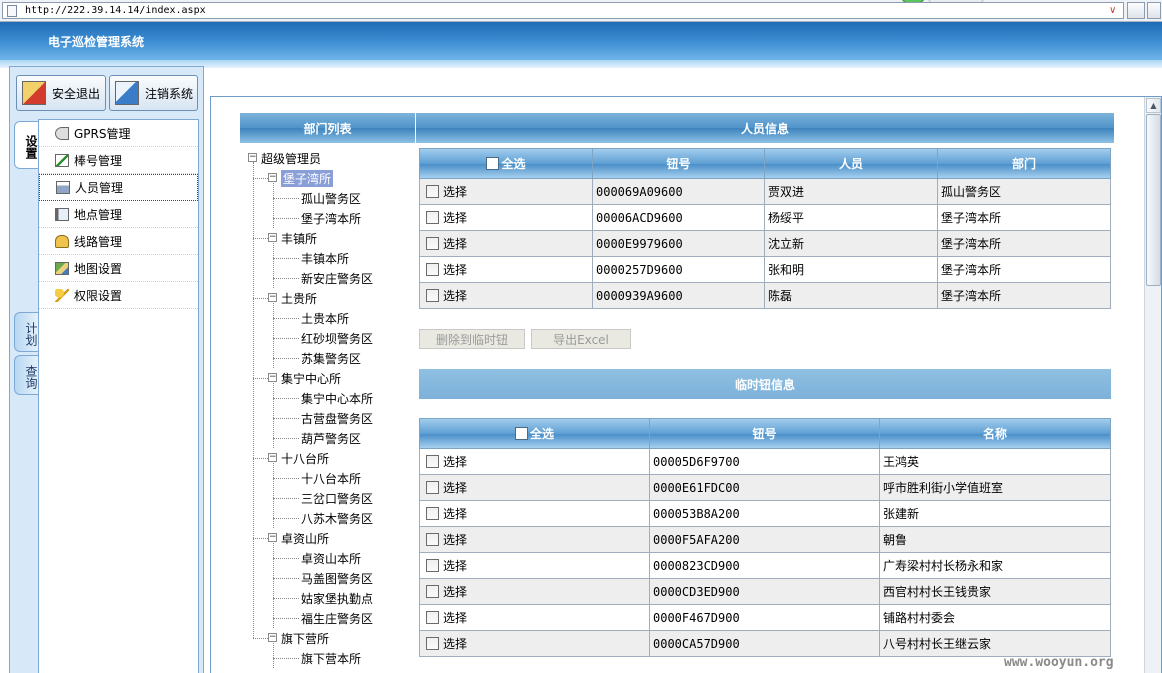 This screenshot has height=673, width=1162. Describe the element at coordinates (26, 375) in the screenshot. I see `tab-query: 查询` at that location.